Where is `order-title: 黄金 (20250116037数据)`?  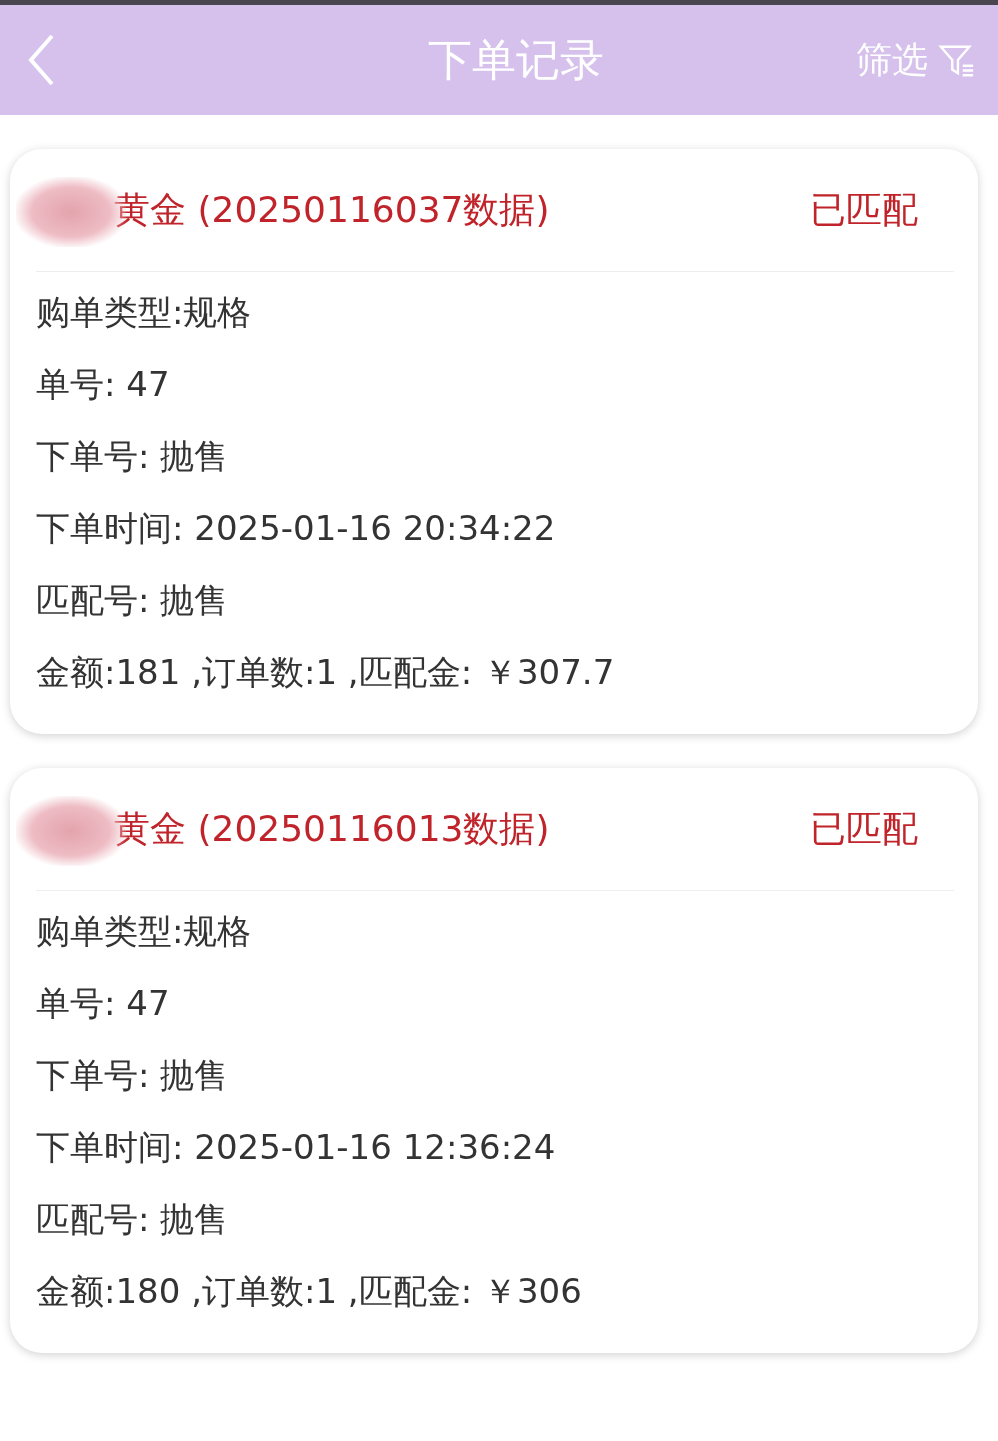 order-title: 黄金 (20250116037数据) is located at coordinates (332, 209).